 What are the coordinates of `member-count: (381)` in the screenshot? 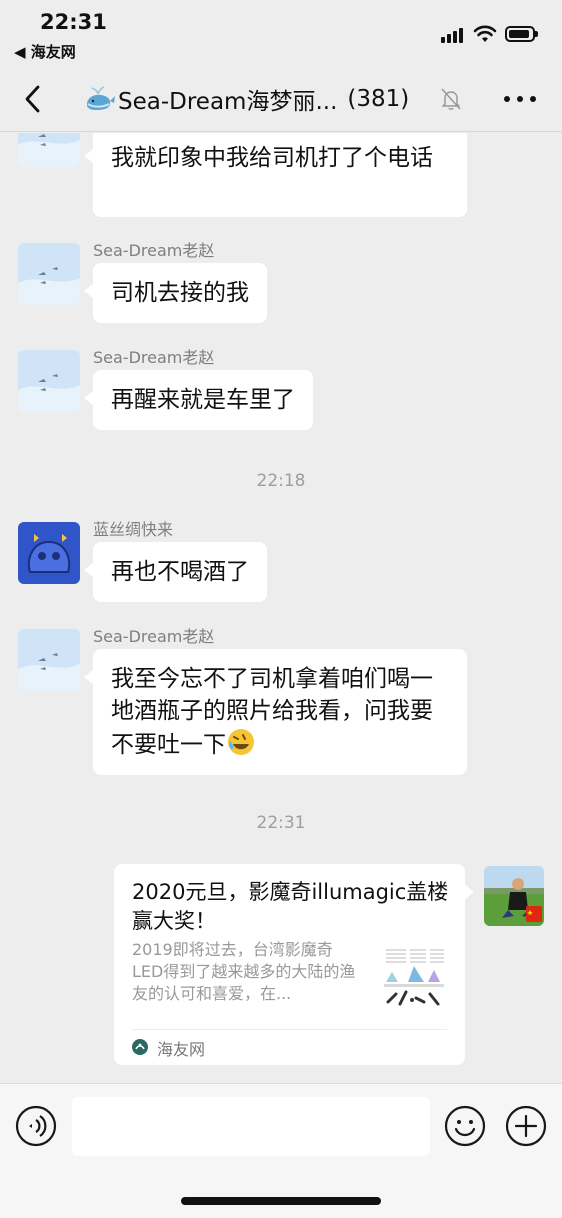 It's located at (378, 99).